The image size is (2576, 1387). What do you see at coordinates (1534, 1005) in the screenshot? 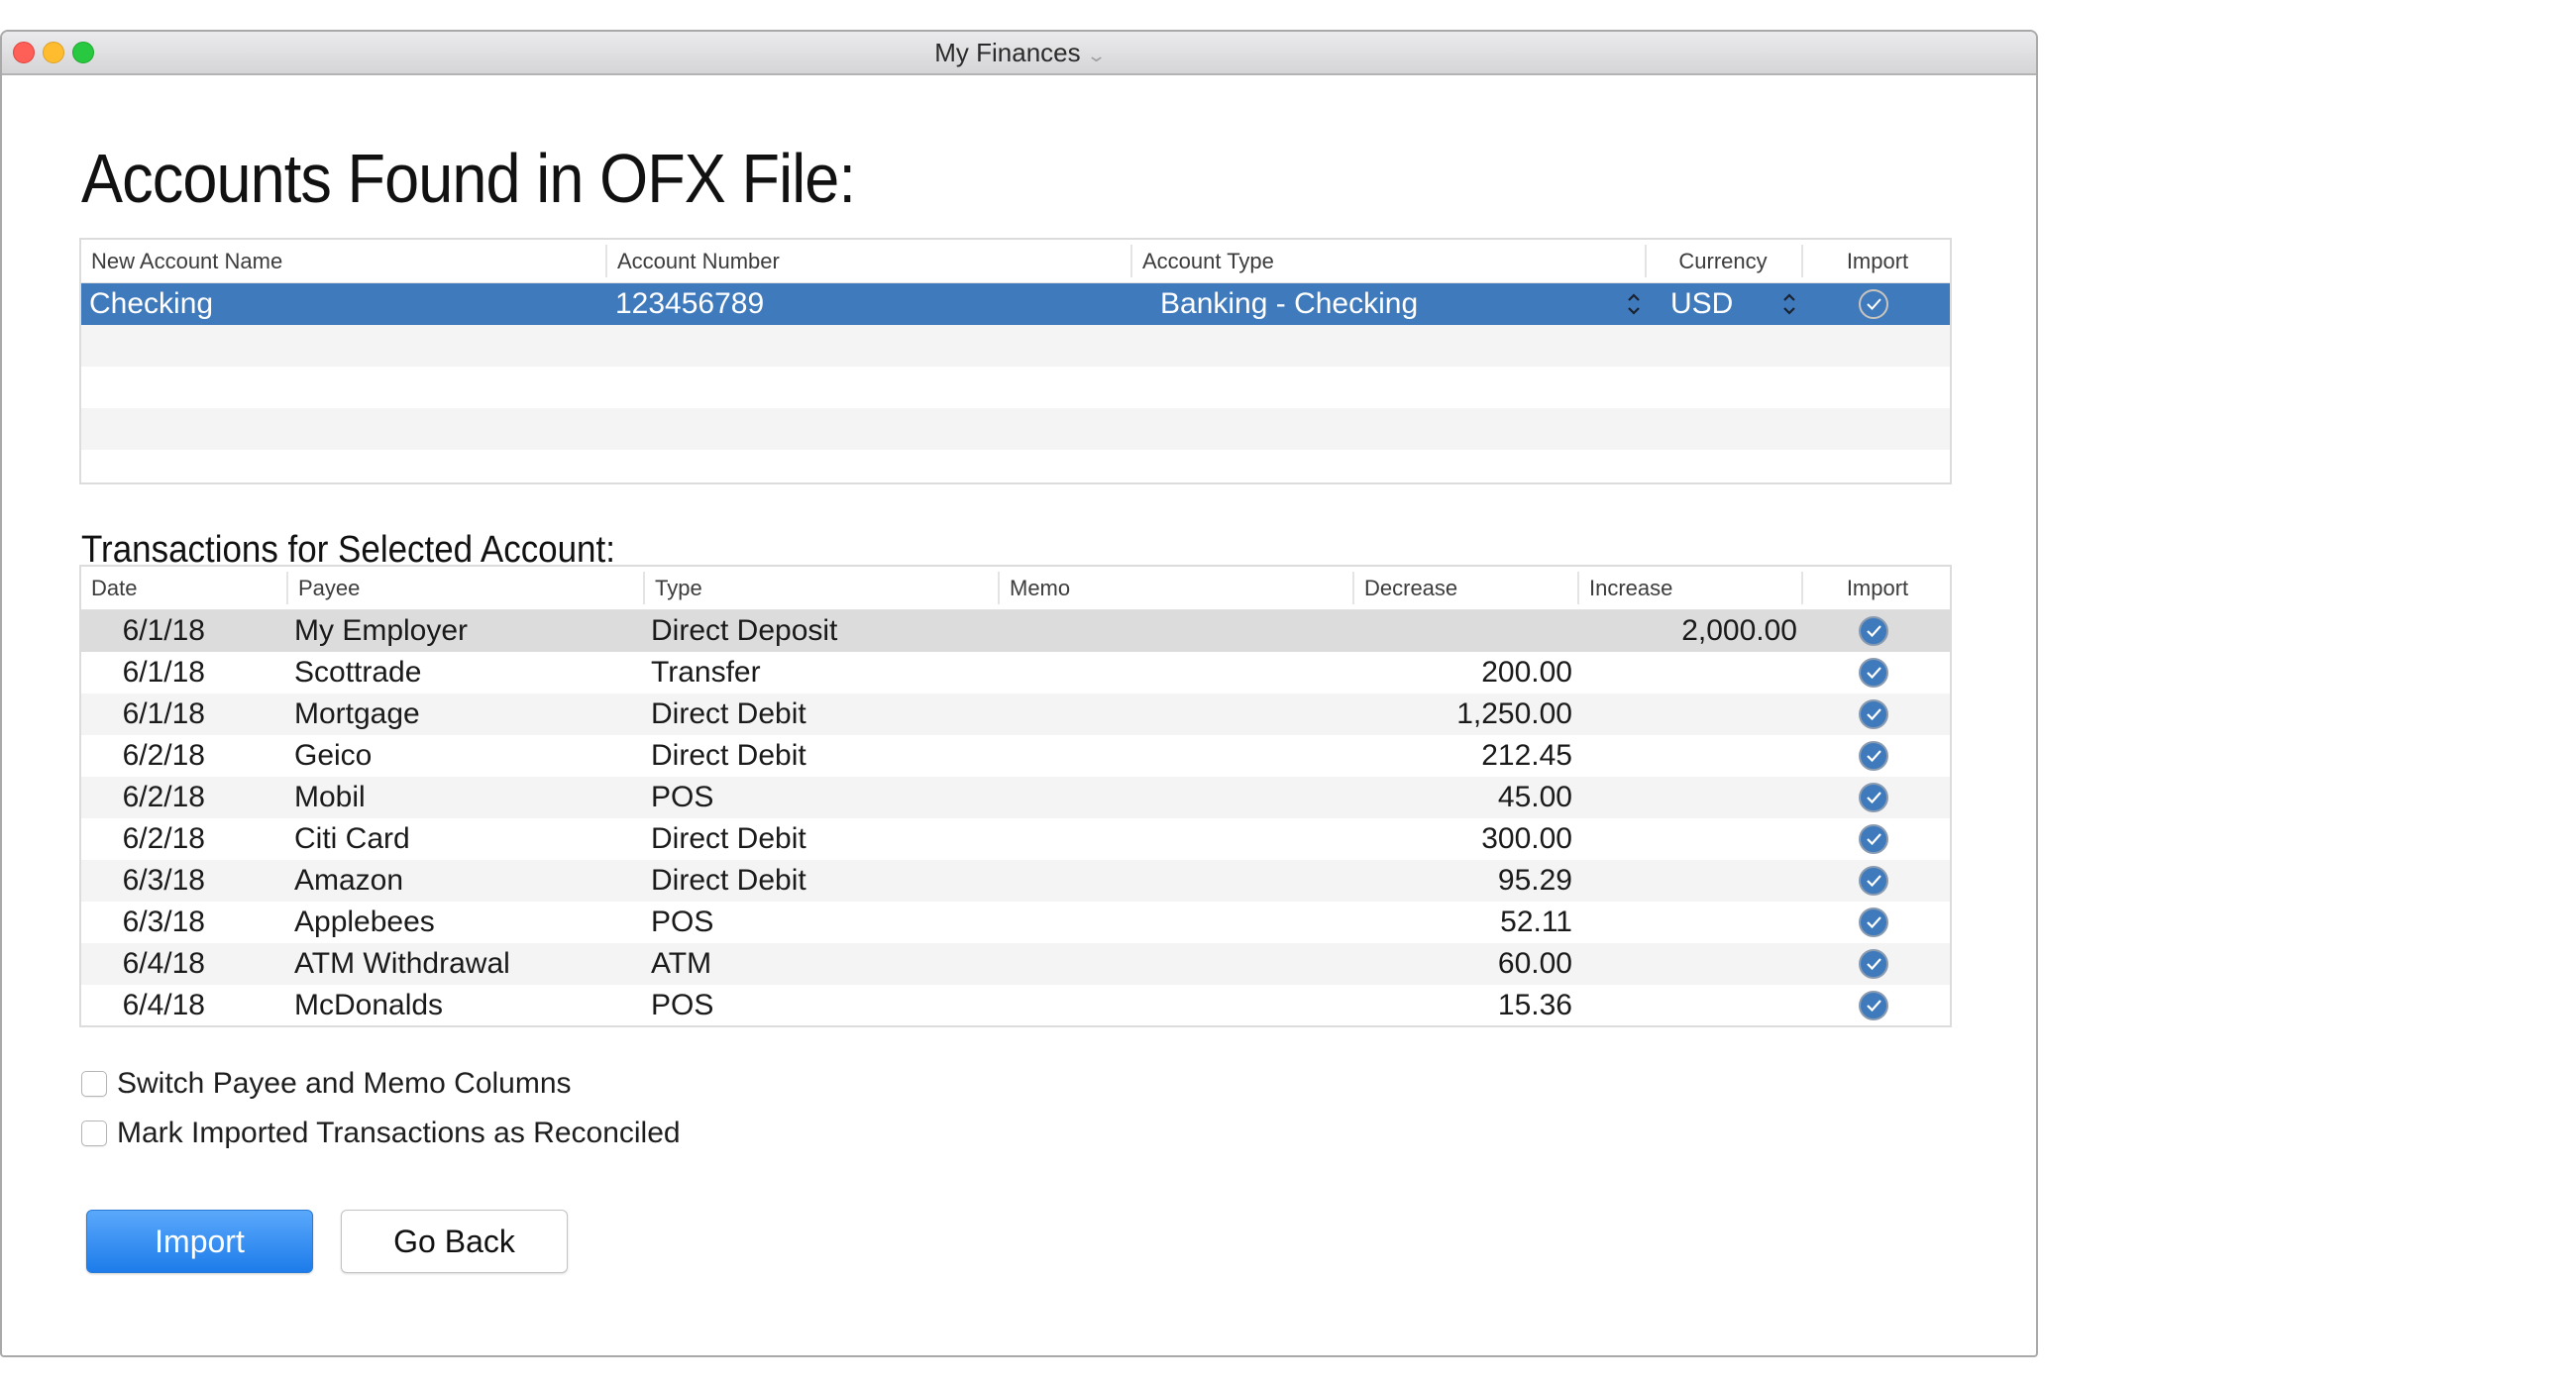
I see `transaction-decrease: 15.36` at bounding box center [1534, 1005].